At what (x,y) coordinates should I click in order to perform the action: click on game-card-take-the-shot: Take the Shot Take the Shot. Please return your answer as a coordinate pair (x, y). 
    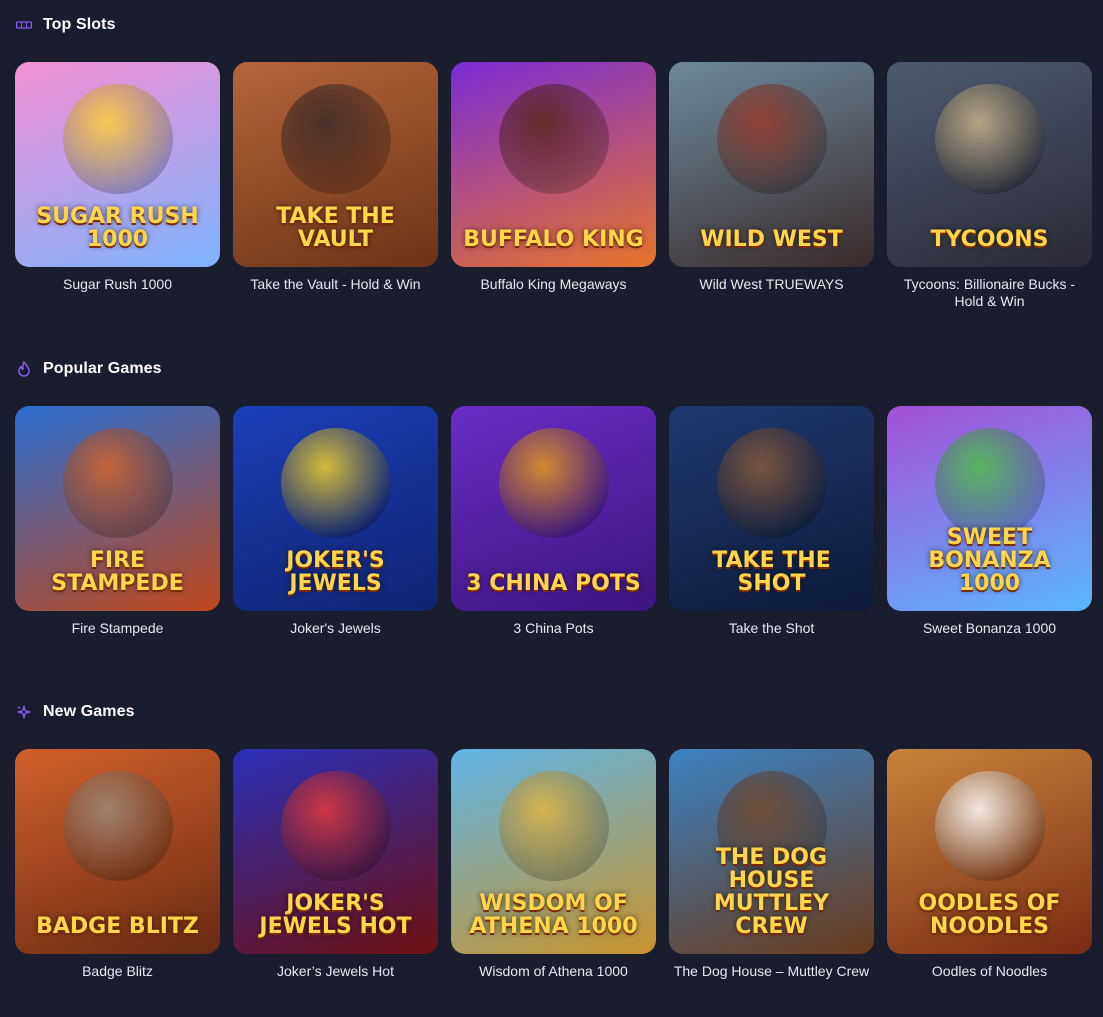
    Looking at the image, I should click on (771, 521).